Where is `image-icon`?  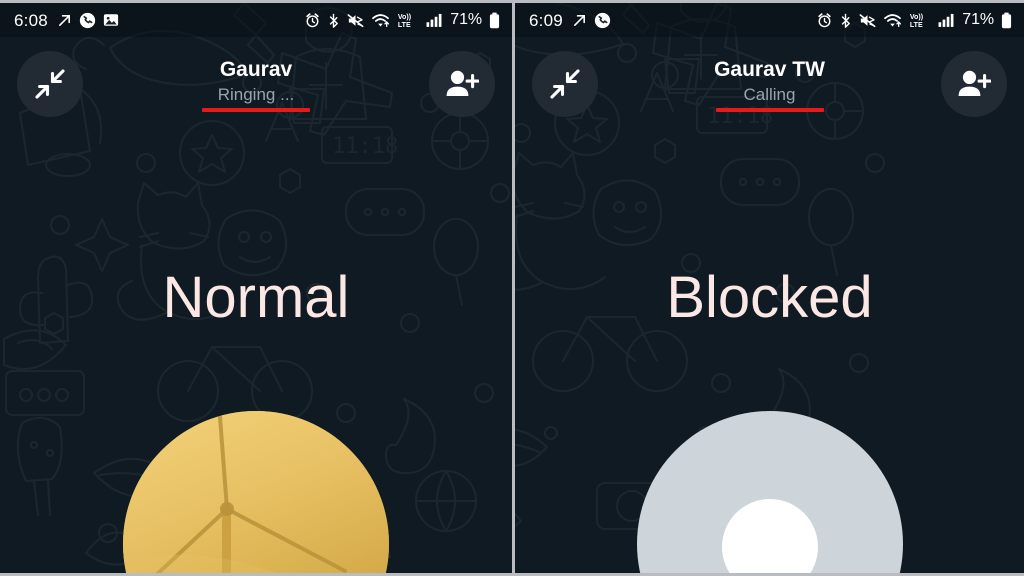
image-icon is located at coordinates (111, 20).